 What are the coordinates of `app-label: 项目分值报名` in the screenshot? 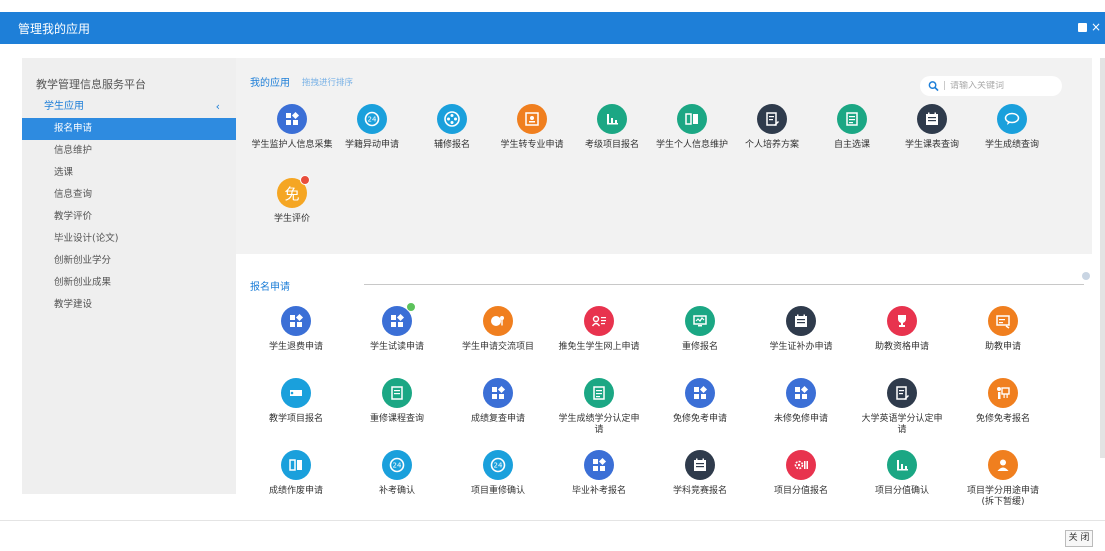 It's located at (800, 491).